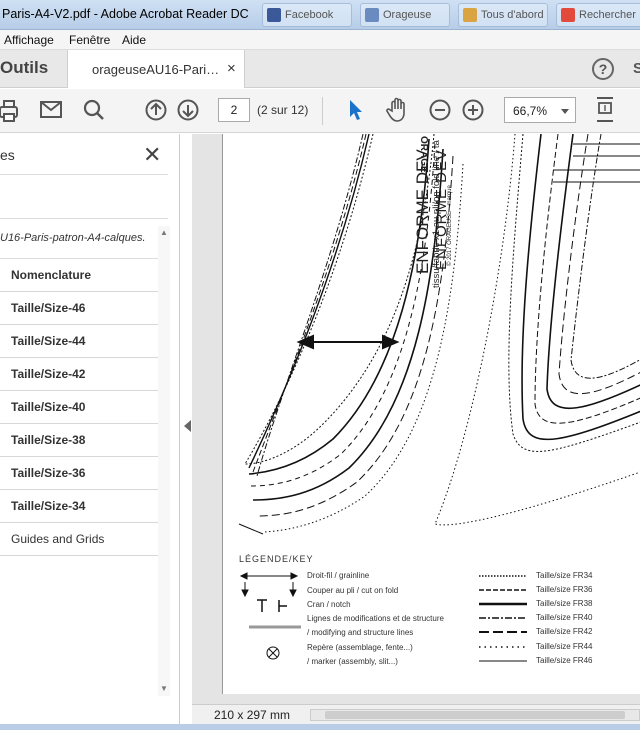 This screenshot has height=730, width=640. Describe the element at coordinates (436, 214) in the screenshot. I see `vertical-fabric-text: tissu/fabric x1 au pli/on fold line / ta` at that location.